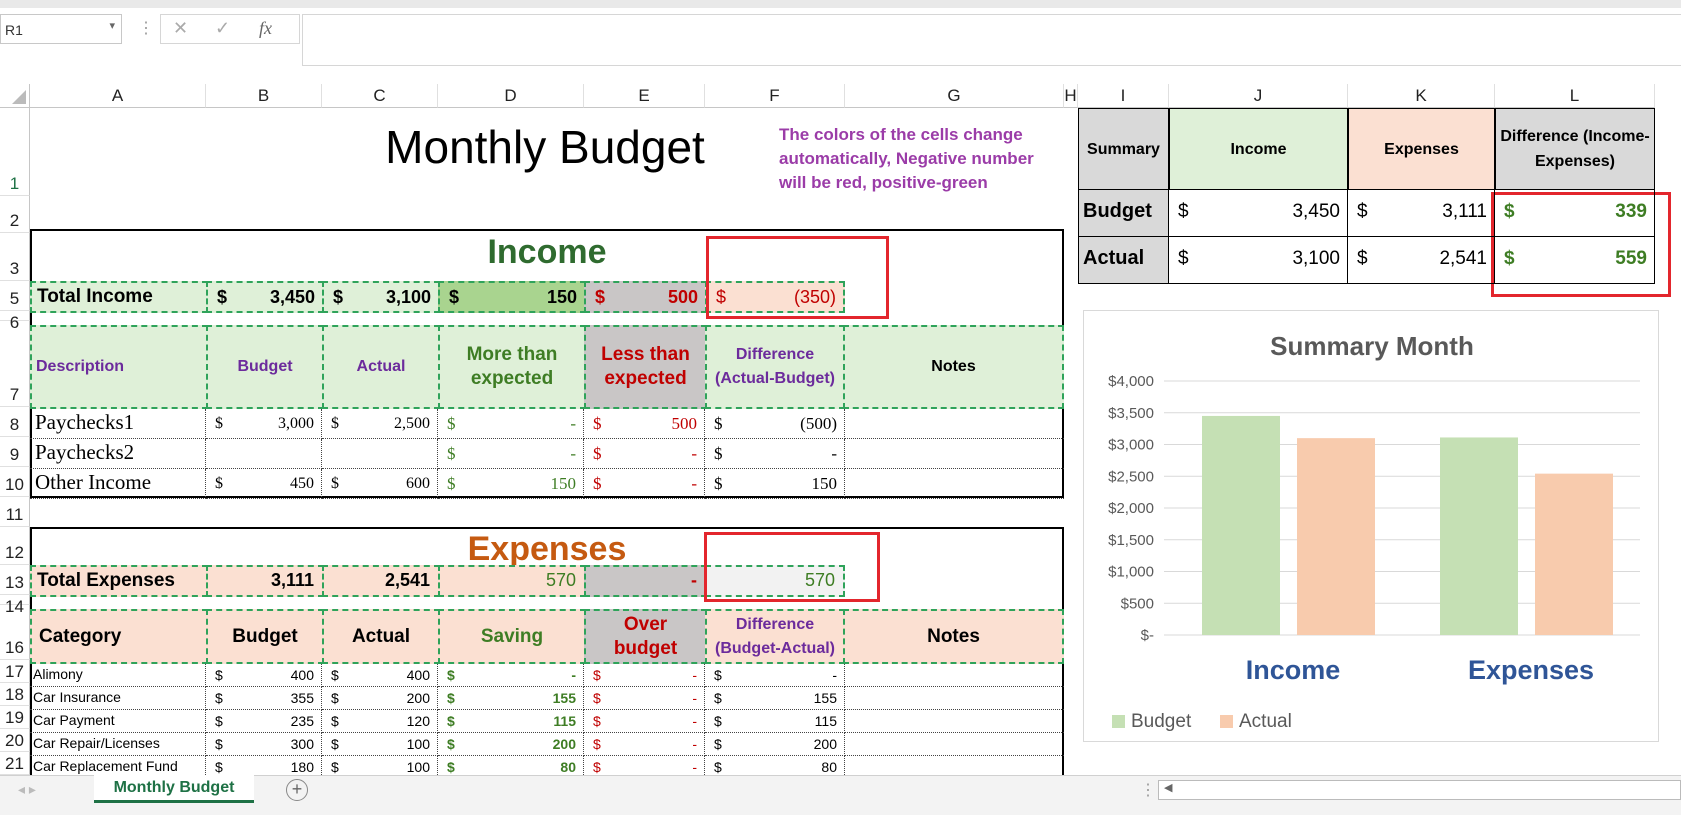 The image size is (1681, 815). What do you see at coordinates (265, 367) in the screenshot?
I see `income-header-1: Budget` at bounding box center [265, 367].